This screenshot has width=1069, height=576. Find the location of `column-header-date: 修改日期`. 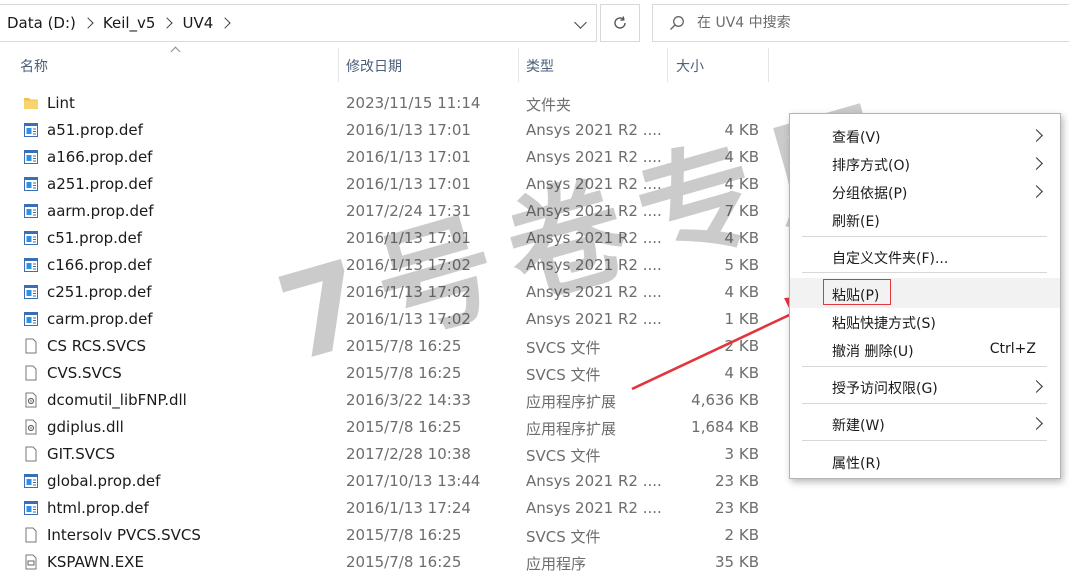

column-header-date: 修改日期 is located at coordinates (374, 66).